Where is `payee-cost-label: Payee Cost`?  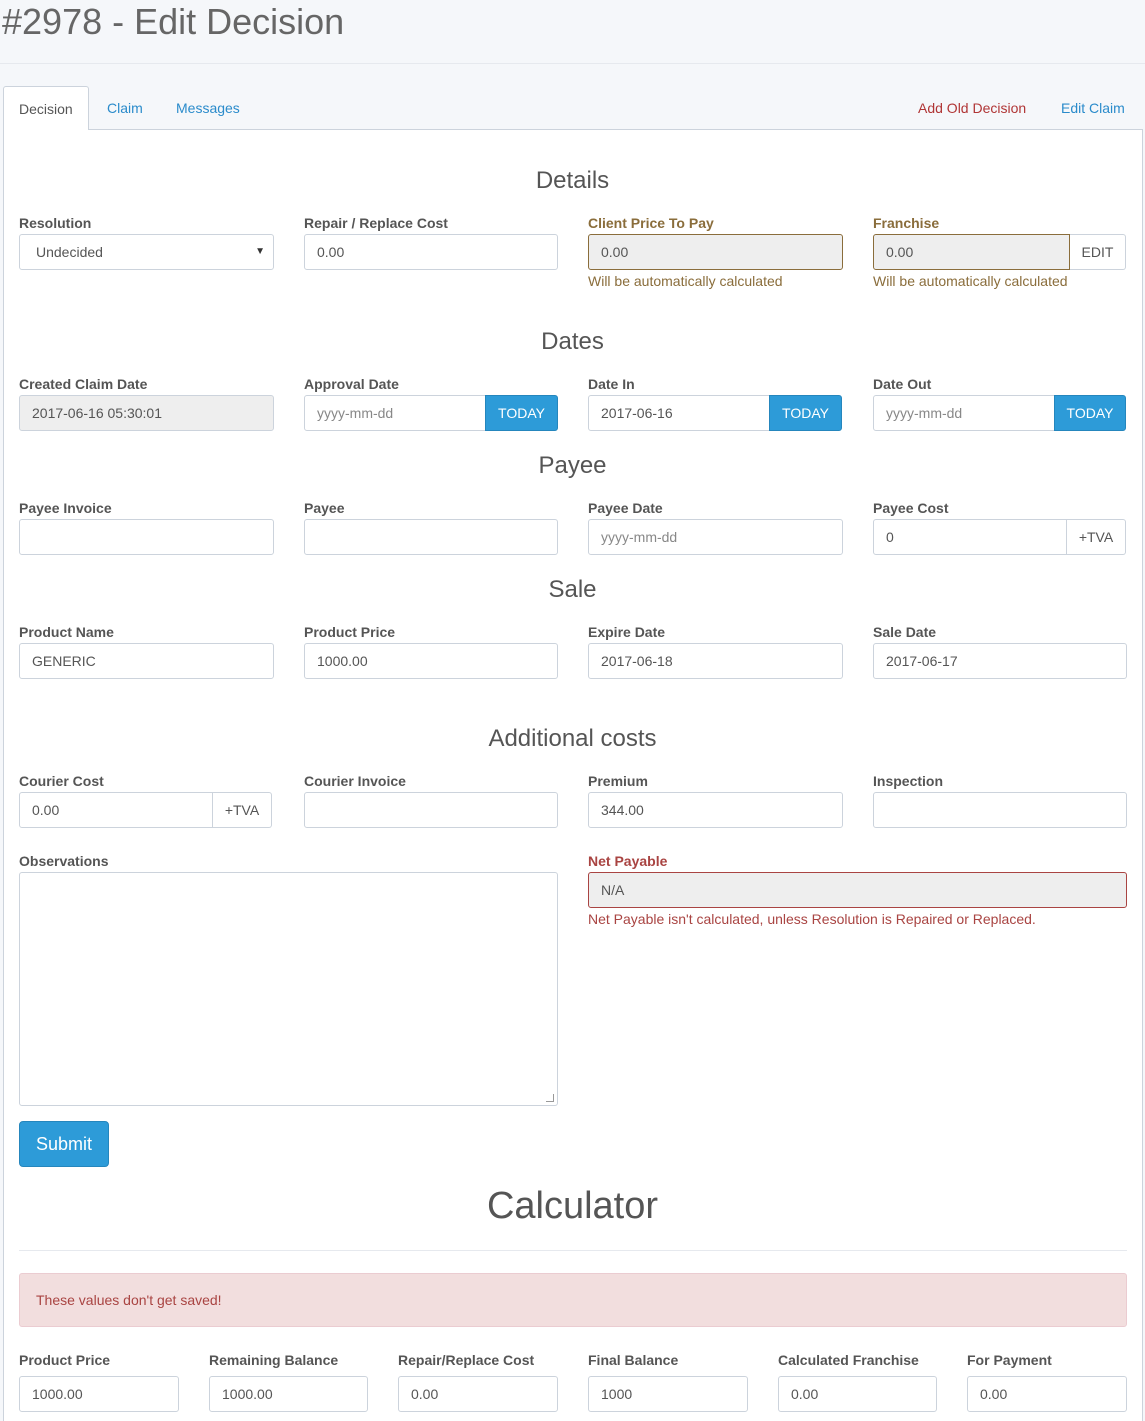 payee-cost-label: Payee Cost is located at coordinates (911, 508).